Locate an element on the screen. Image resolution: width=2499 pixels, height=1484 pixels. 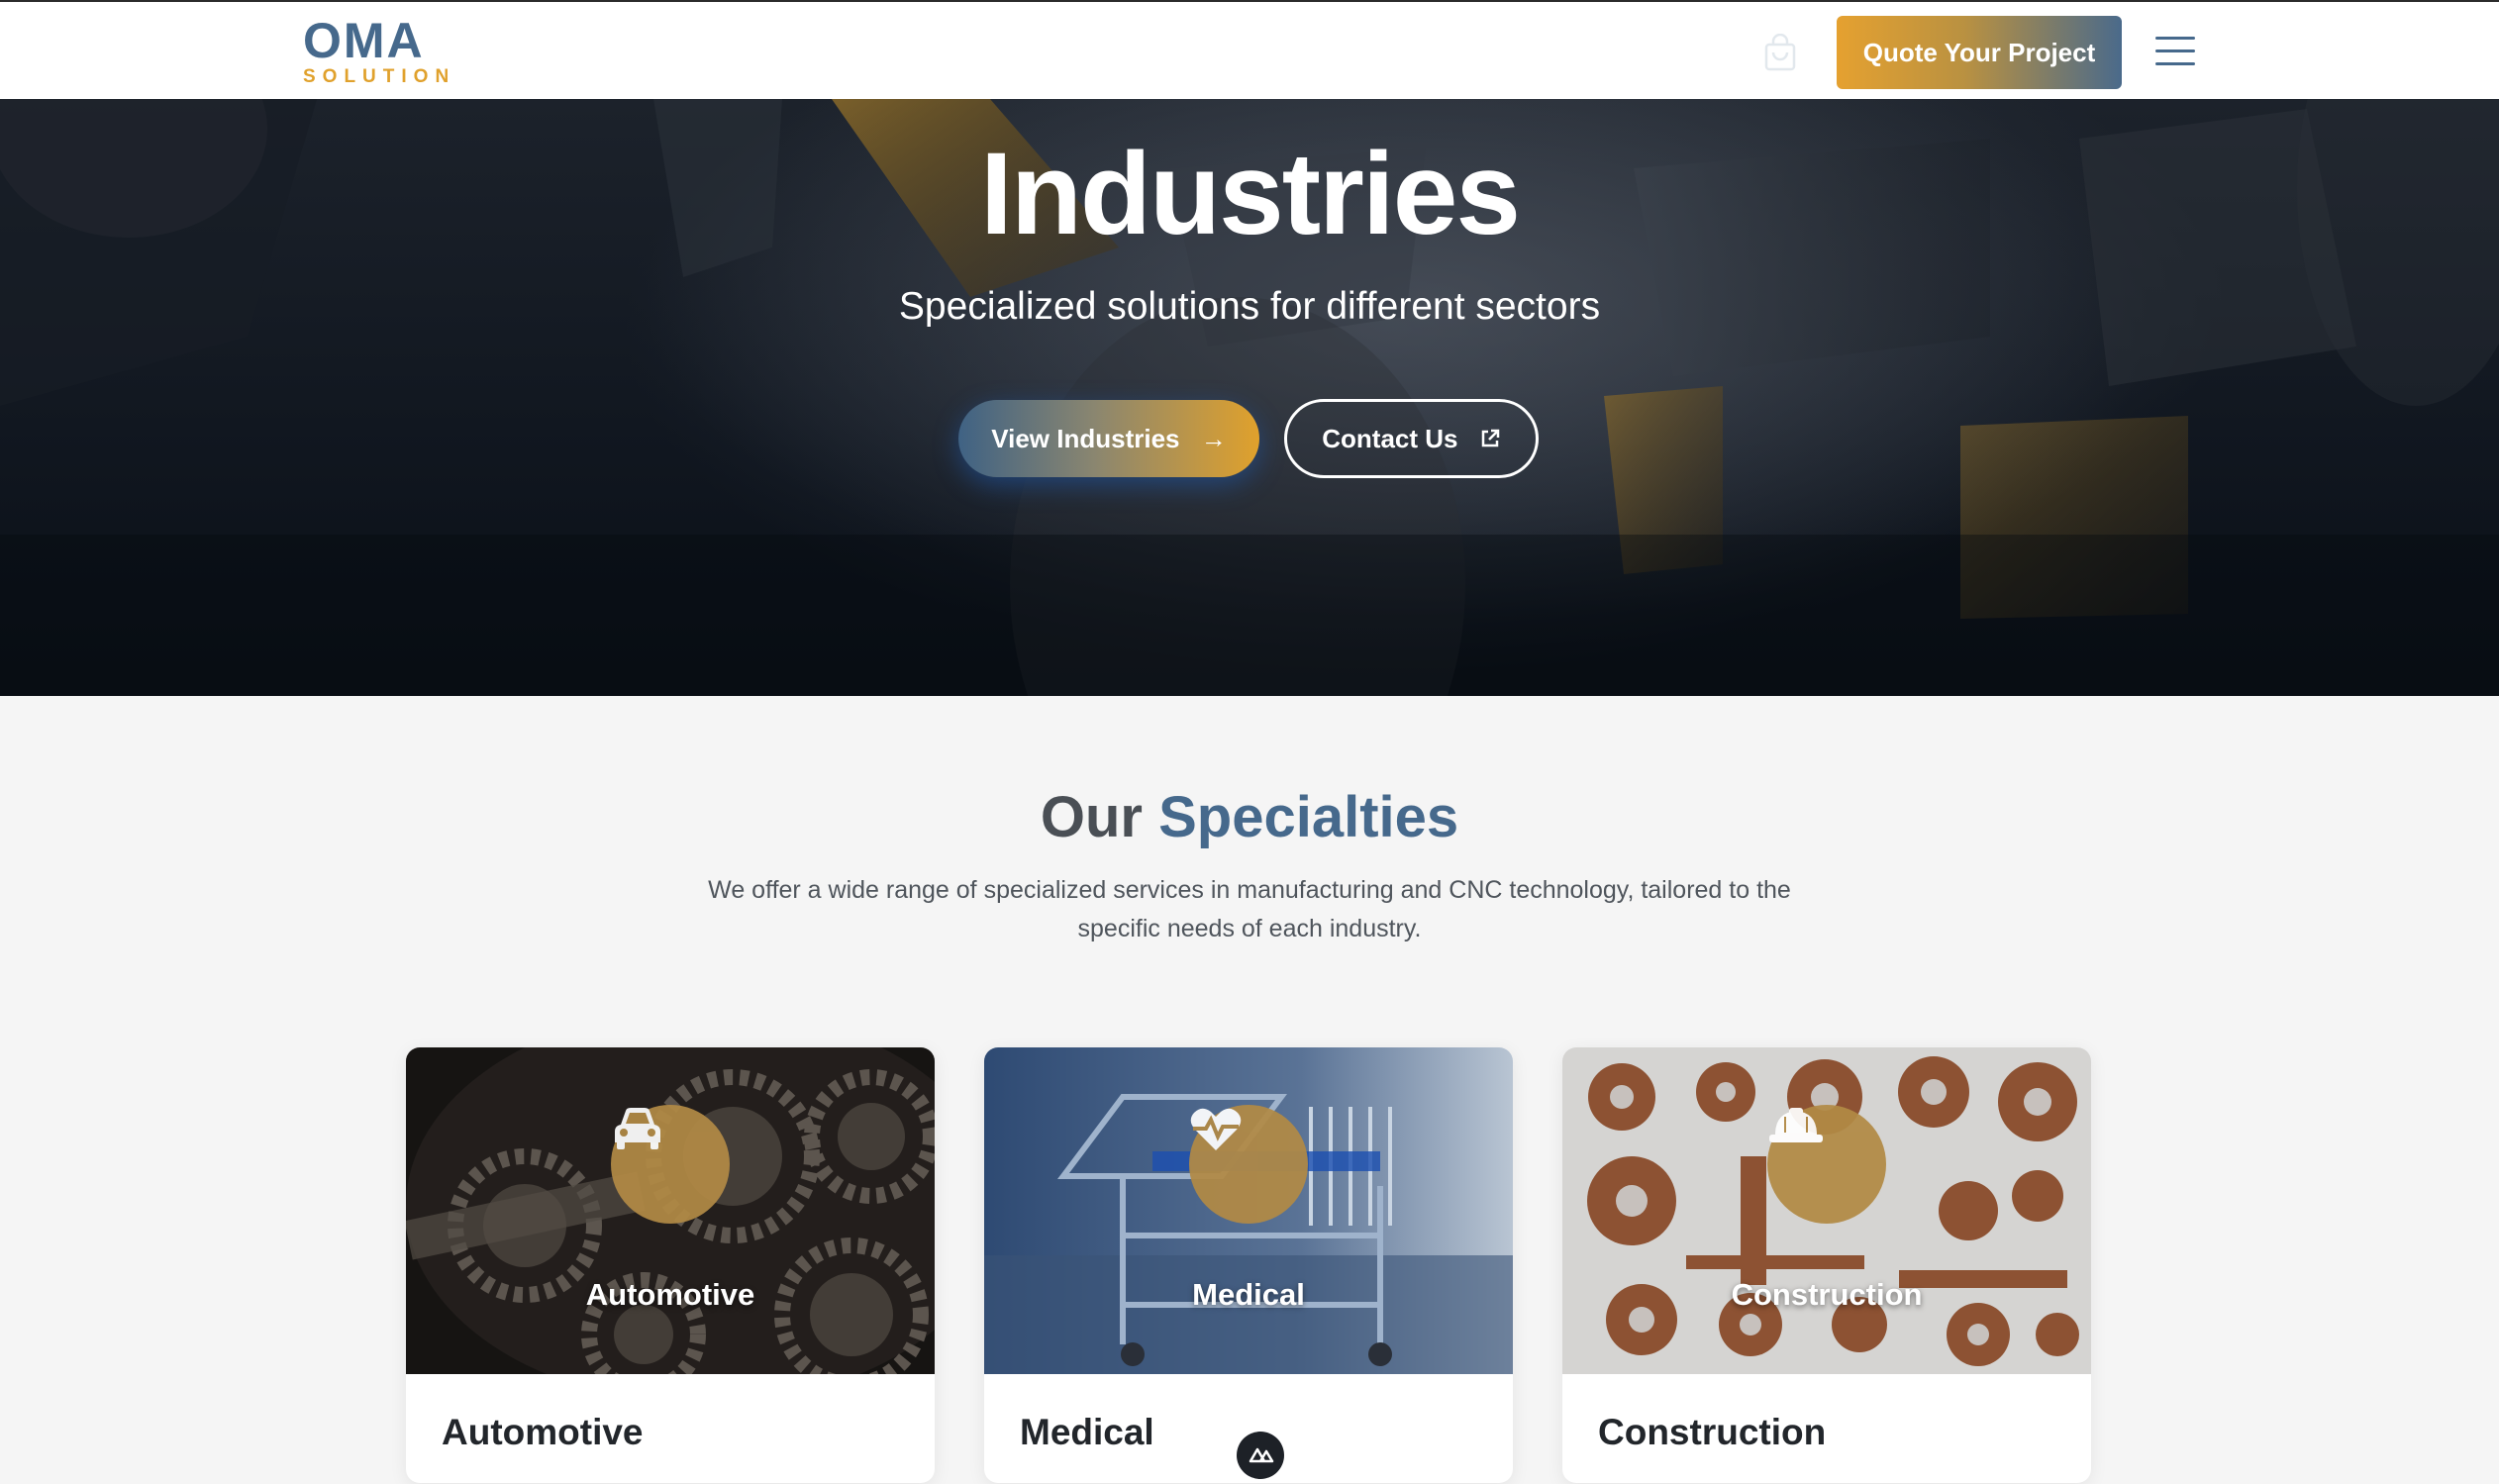
card-title: Automotive is located at coordinates (543, 1432).